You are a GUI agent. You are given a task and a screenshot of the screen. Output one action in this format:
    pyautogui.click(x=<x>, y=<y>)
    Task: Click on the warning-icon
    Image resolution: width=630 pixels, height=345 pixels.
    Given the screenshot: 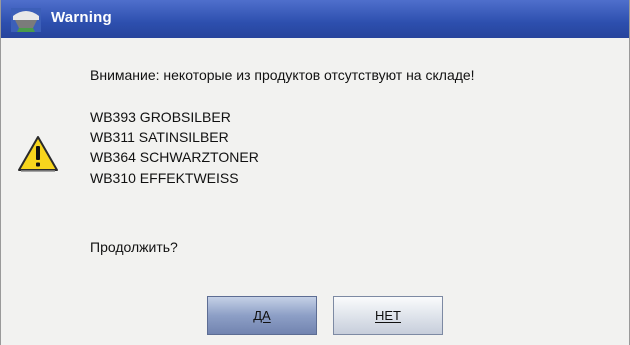 What is the action you would take?
    pyautogui.click(x=38, y=154)
    